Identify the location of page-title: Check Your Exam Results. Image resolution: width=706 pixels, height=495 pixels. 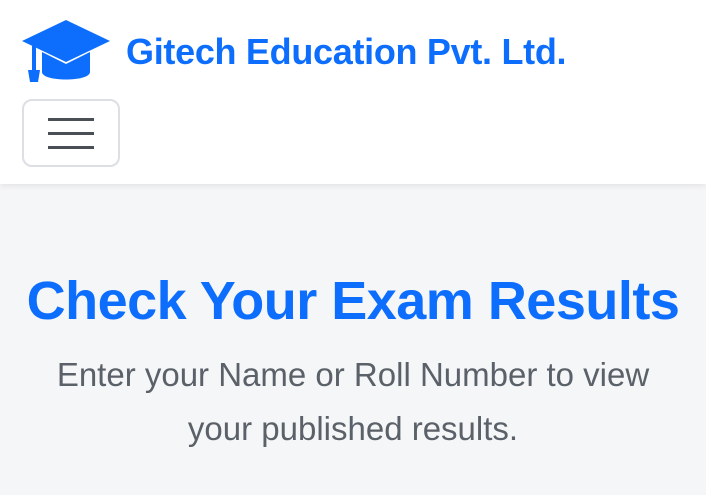
(353, 301).